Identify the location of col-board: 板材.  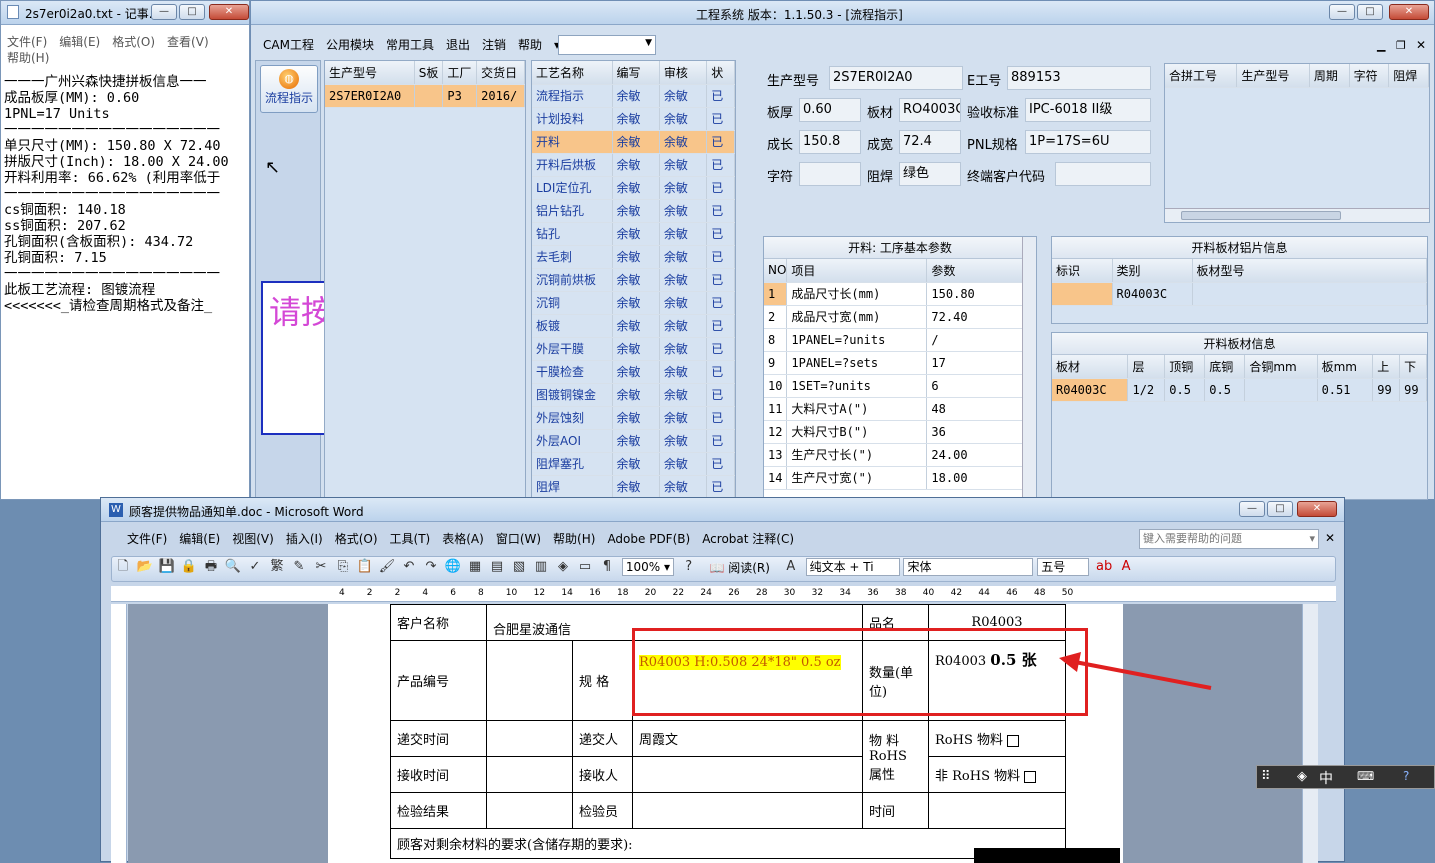
(1090, 367).